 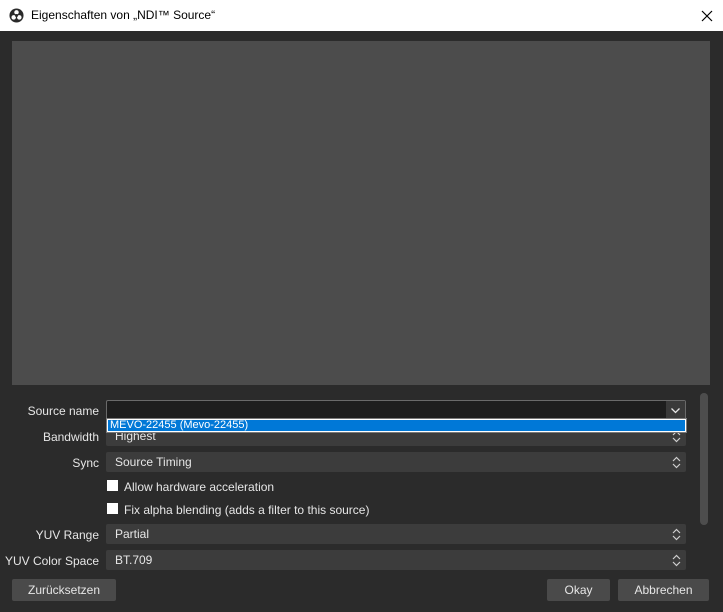 I want to click on sync-label: Sync, so click(x=85, y=463).